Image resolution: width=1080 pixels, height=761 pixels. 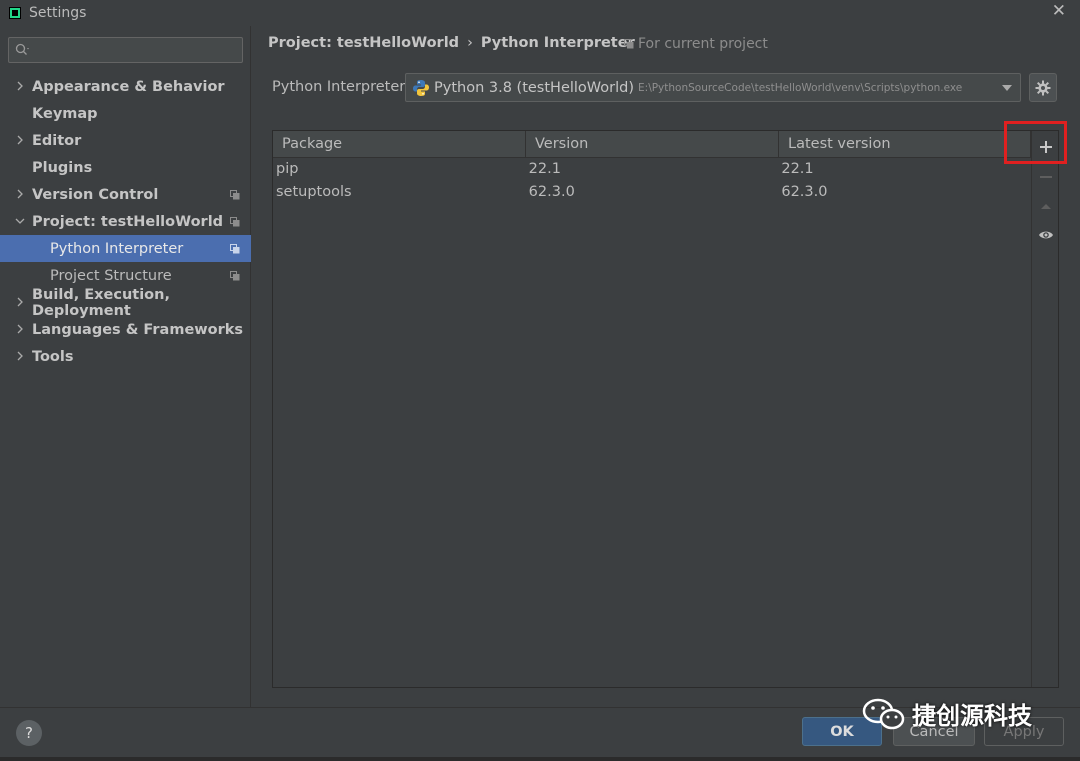 I want to click on watermark-text: 捷创源科技, so click(x=972, y=716).